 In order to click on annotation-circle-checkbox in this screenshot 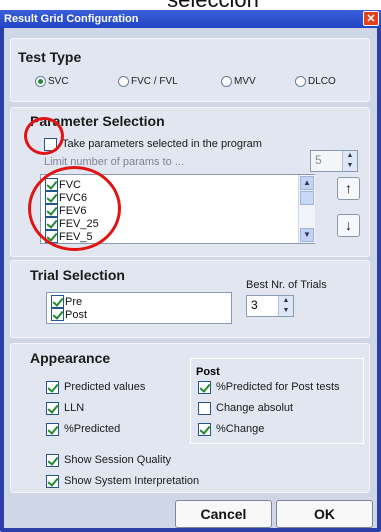, I will do `click(44, 136)`.